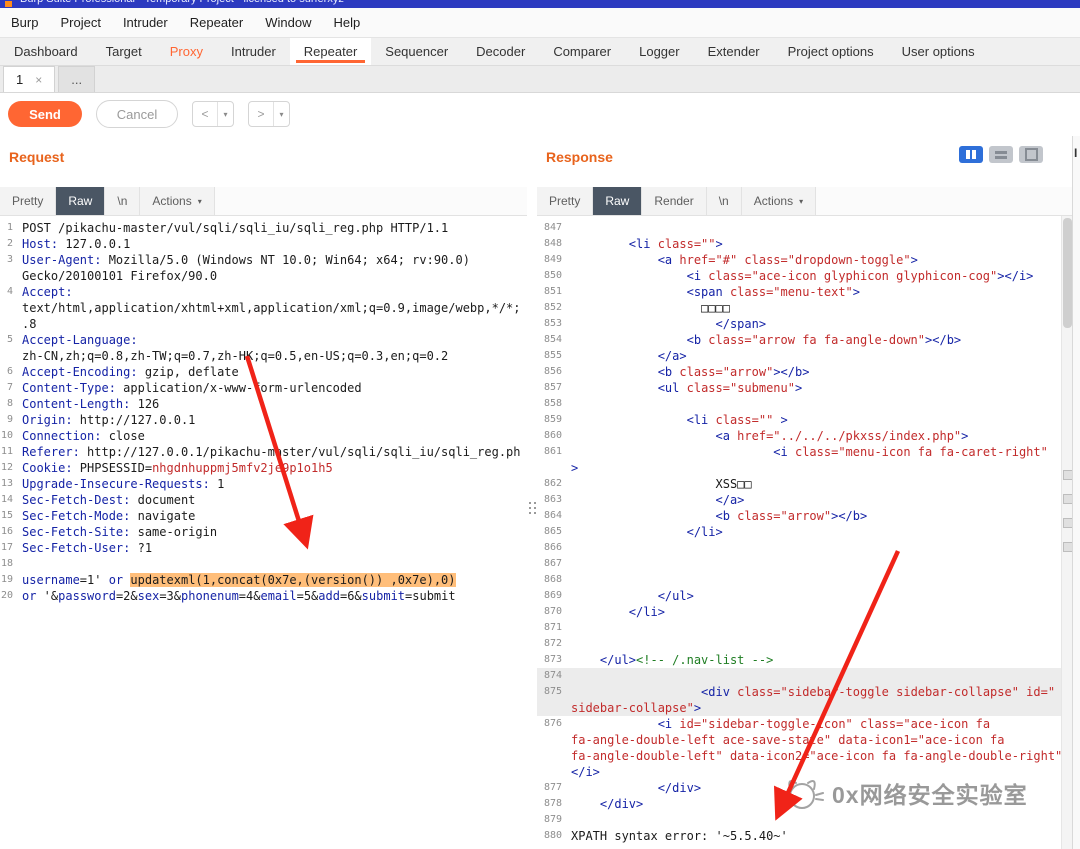  I want to click on repeater-tab-label: 1, so click(20, 79).